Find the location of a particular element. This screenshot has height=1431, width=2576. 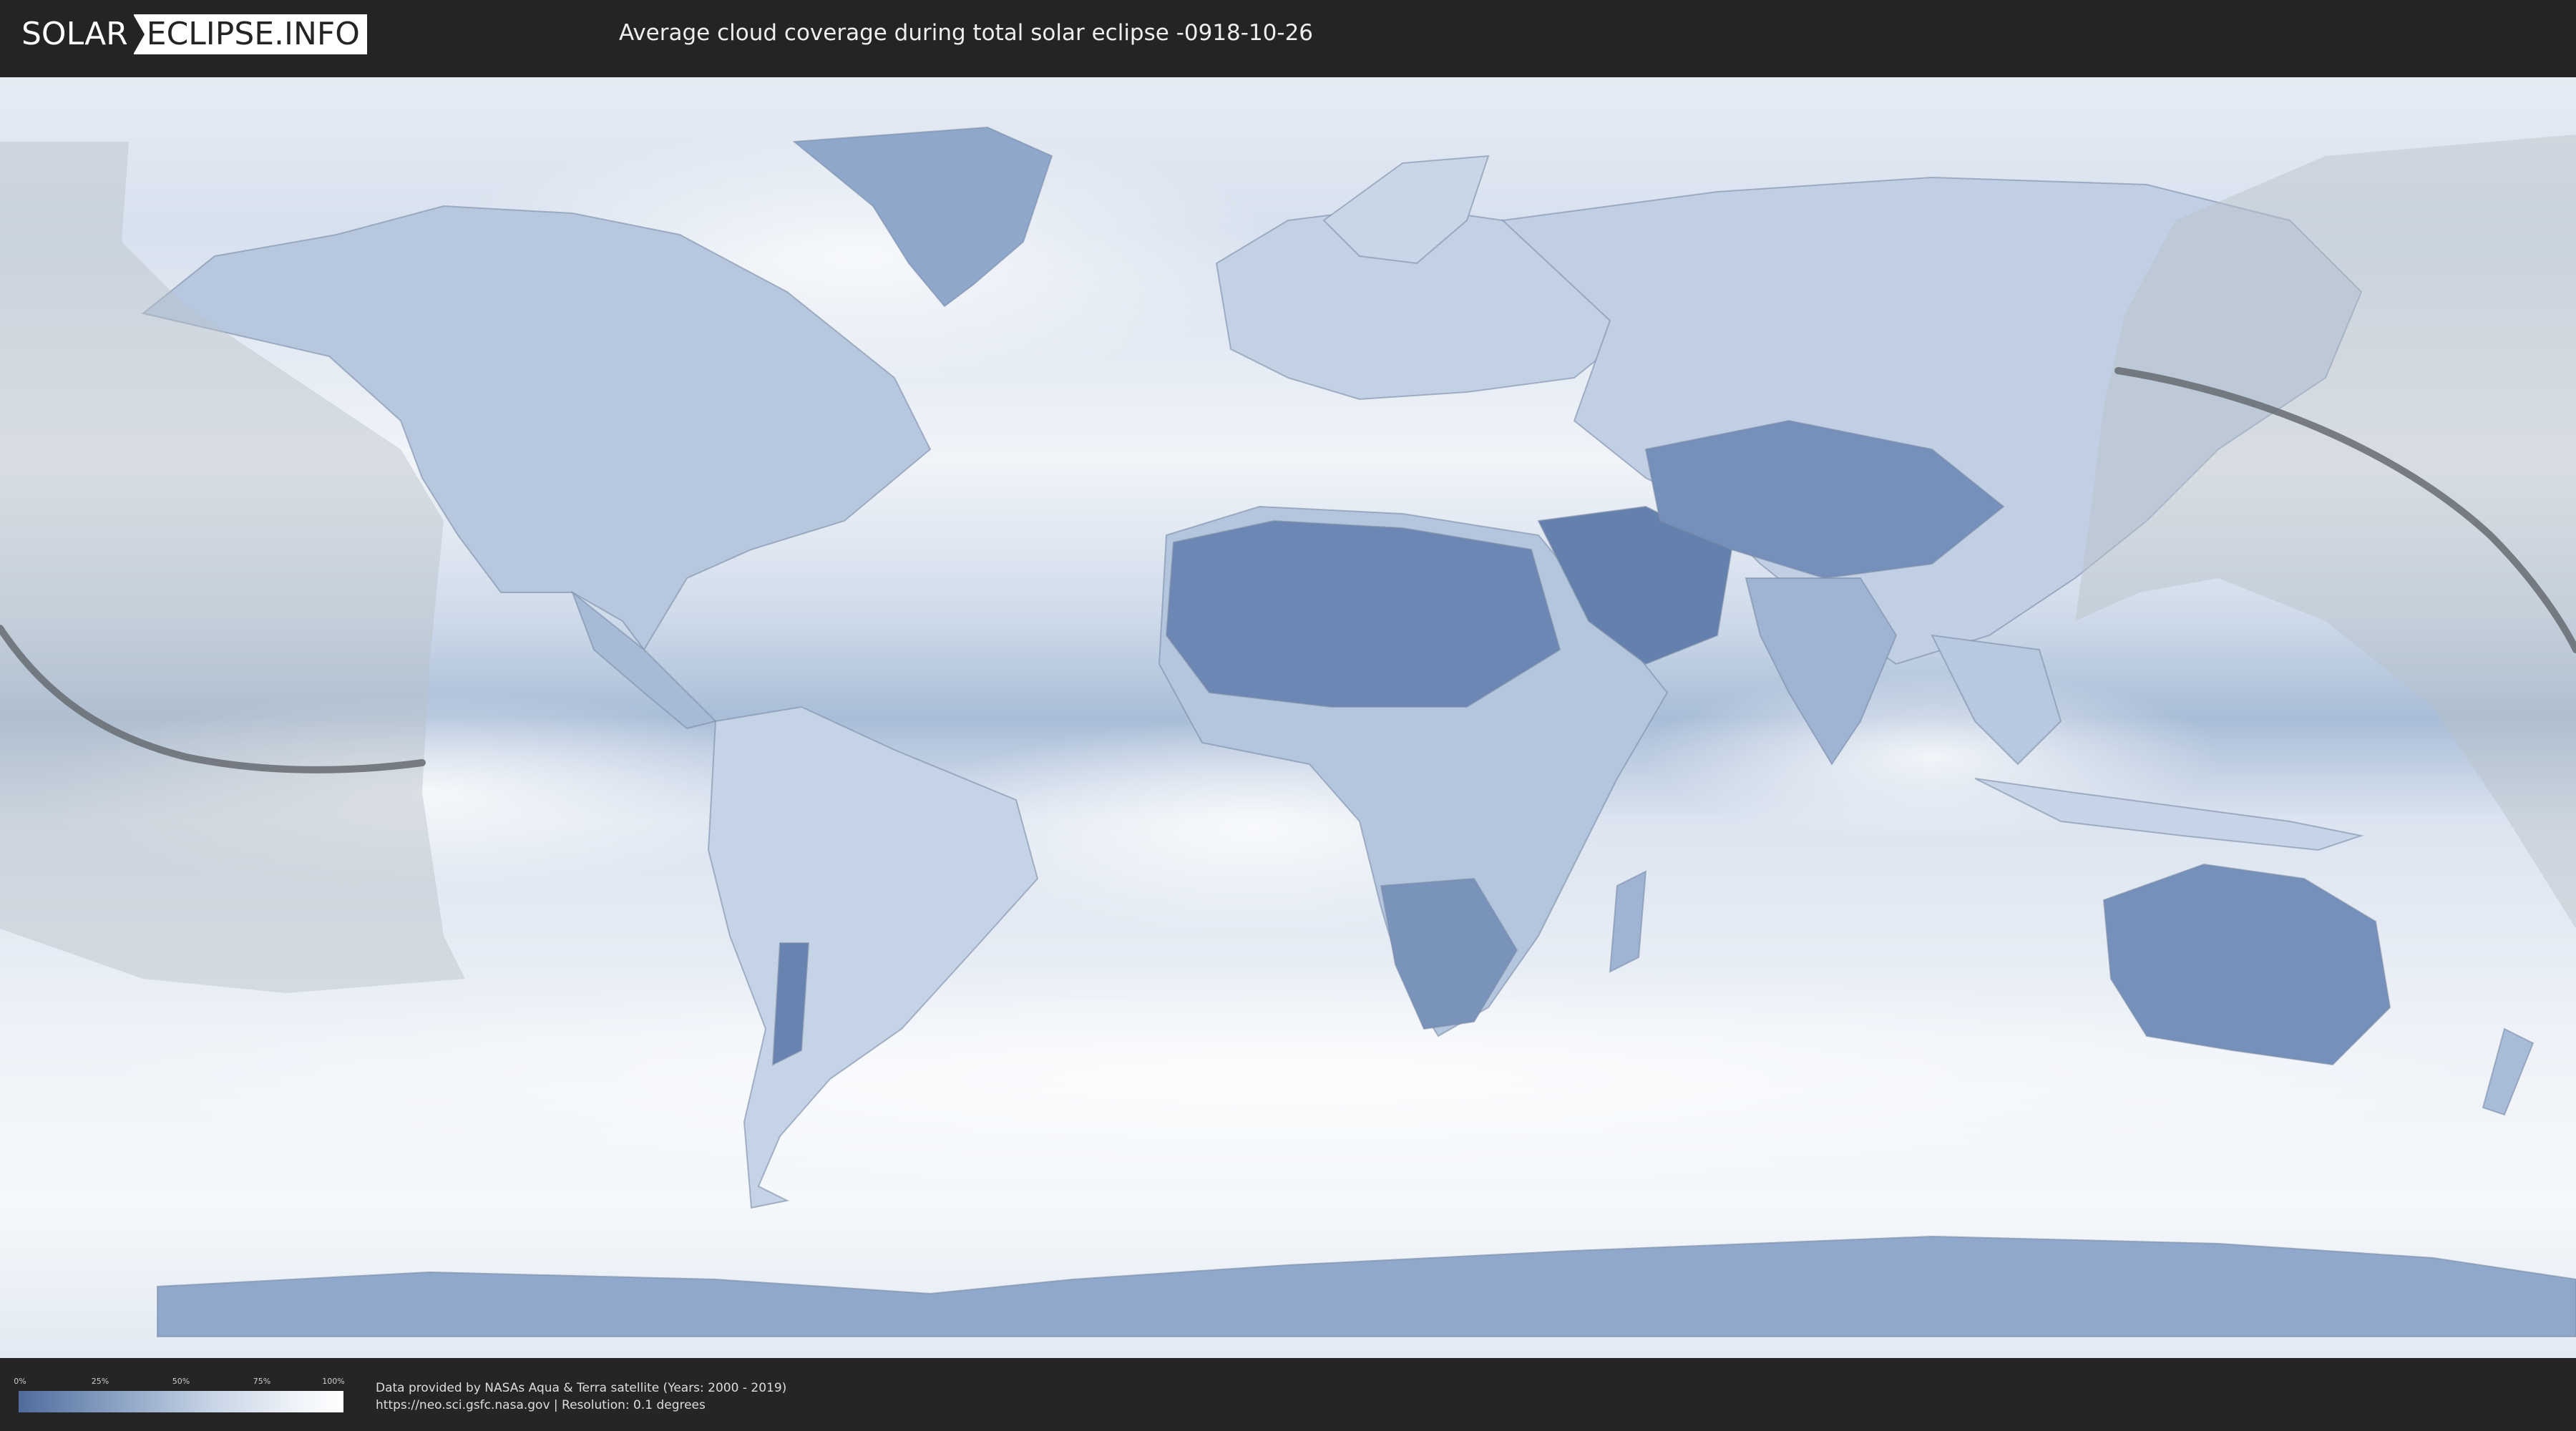

legend-ticks: 0% 25% 50% 75% 100% is located at coordinates (179, 1382).